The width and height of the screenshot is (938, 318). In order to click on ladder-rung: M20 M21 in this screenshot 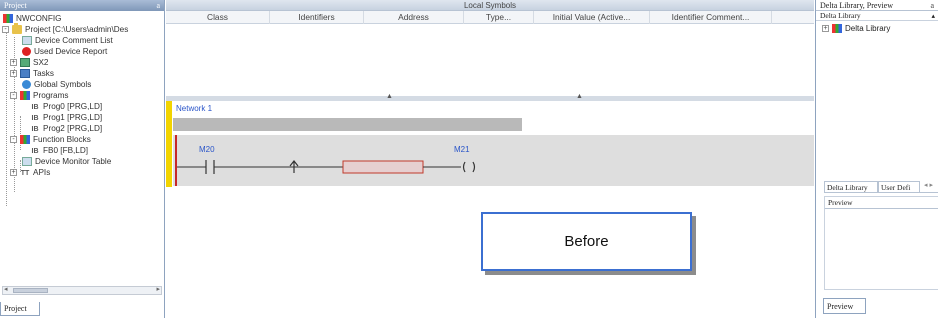, I will do `click(493, 160)`.